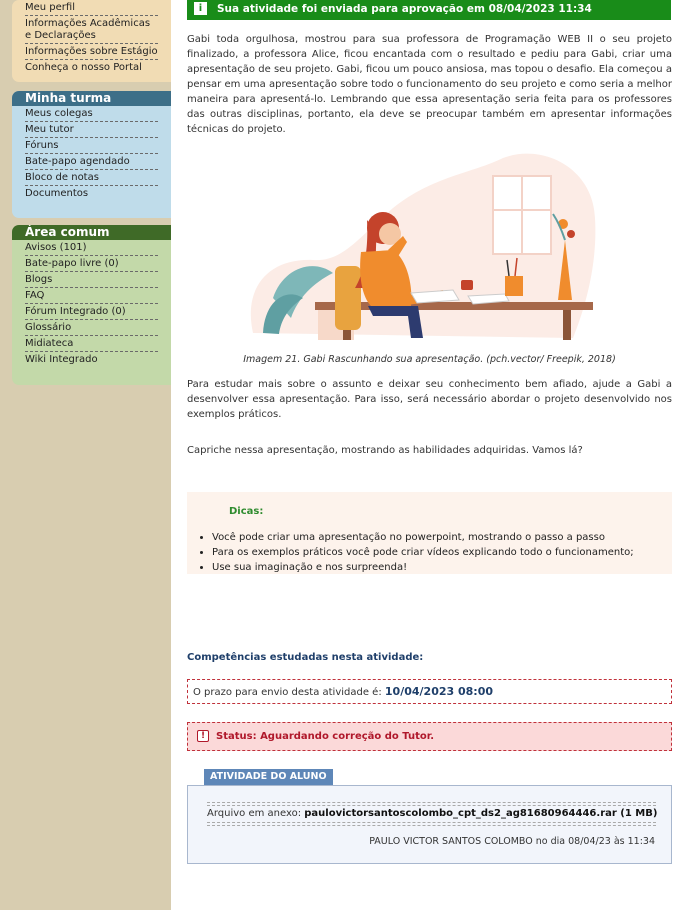  I want to click on area-comum-title: Área comum, so click(91, 232).